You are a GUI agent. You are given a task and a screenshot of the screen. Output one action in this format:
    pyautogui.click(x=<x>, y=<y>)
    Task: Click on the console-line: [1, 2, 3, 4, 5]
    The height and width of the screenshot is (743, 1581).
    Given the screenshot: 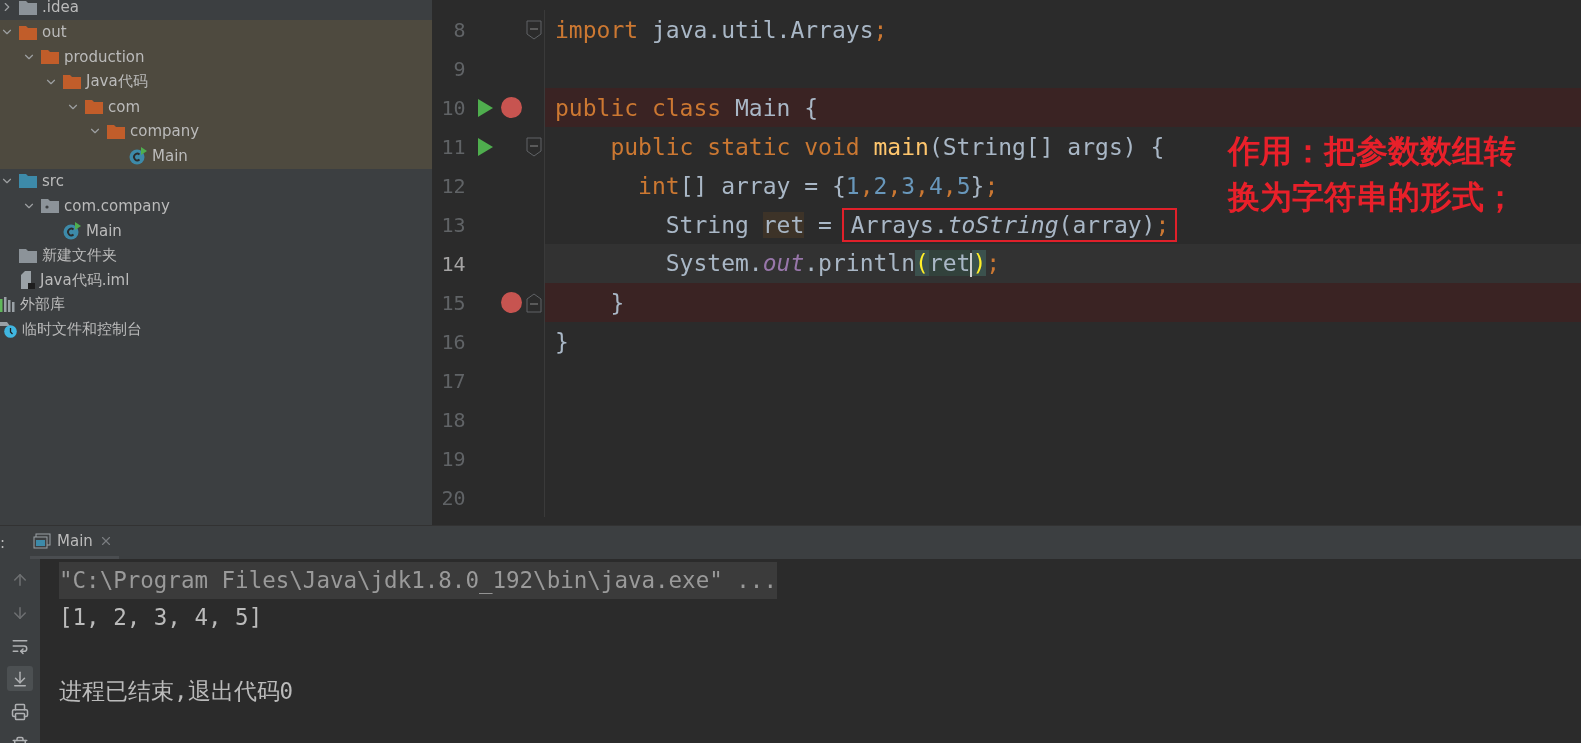 What is the action you would take?
    pyautogui.click(x=161, y=617)
    